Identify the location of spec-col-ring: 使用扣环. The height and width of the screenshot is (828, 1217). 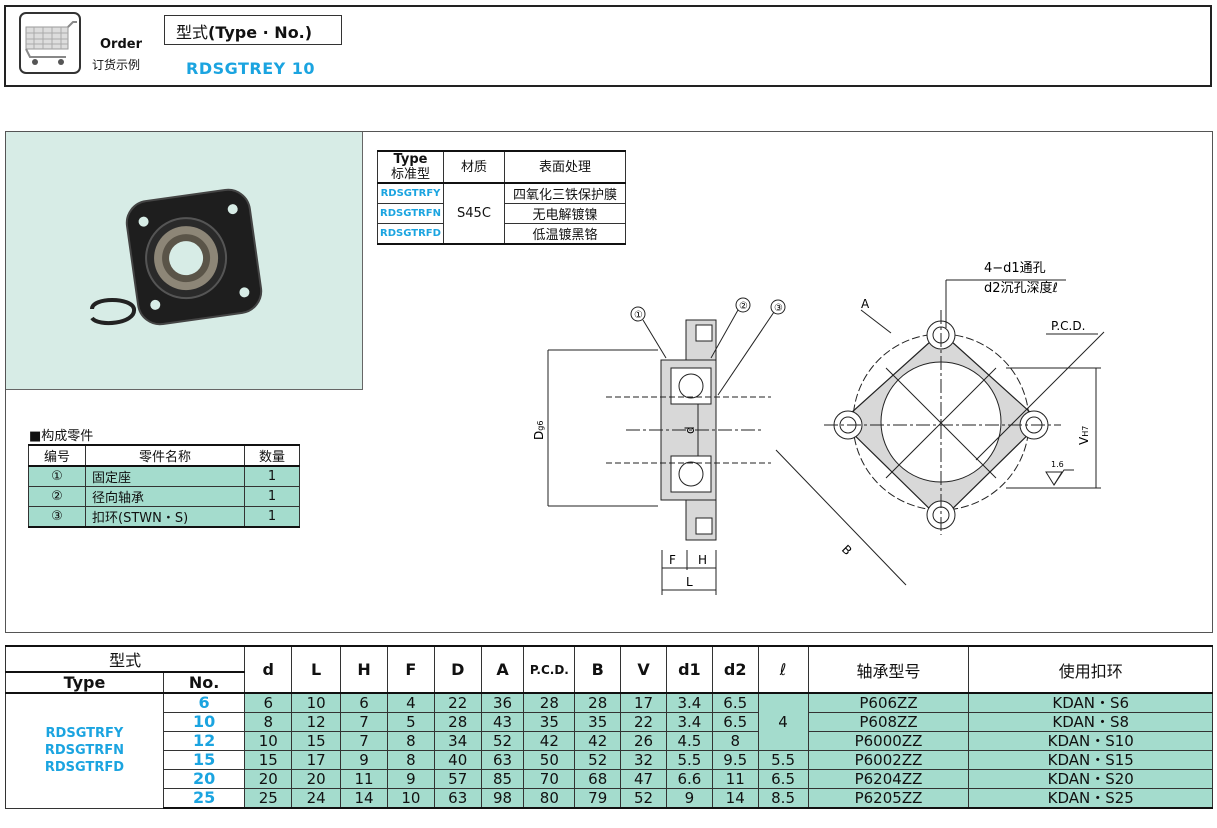
(1090, 669).